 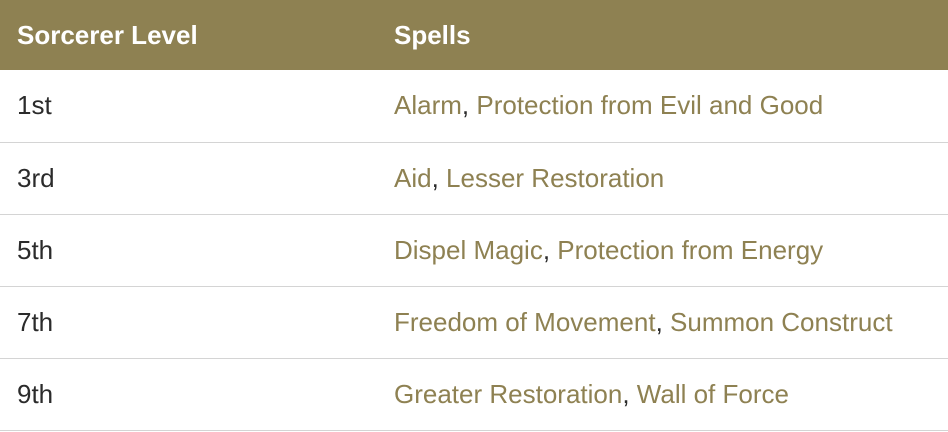 I want to click on spell-link: Protection from Evil and Good, so click(x=649, y=105).